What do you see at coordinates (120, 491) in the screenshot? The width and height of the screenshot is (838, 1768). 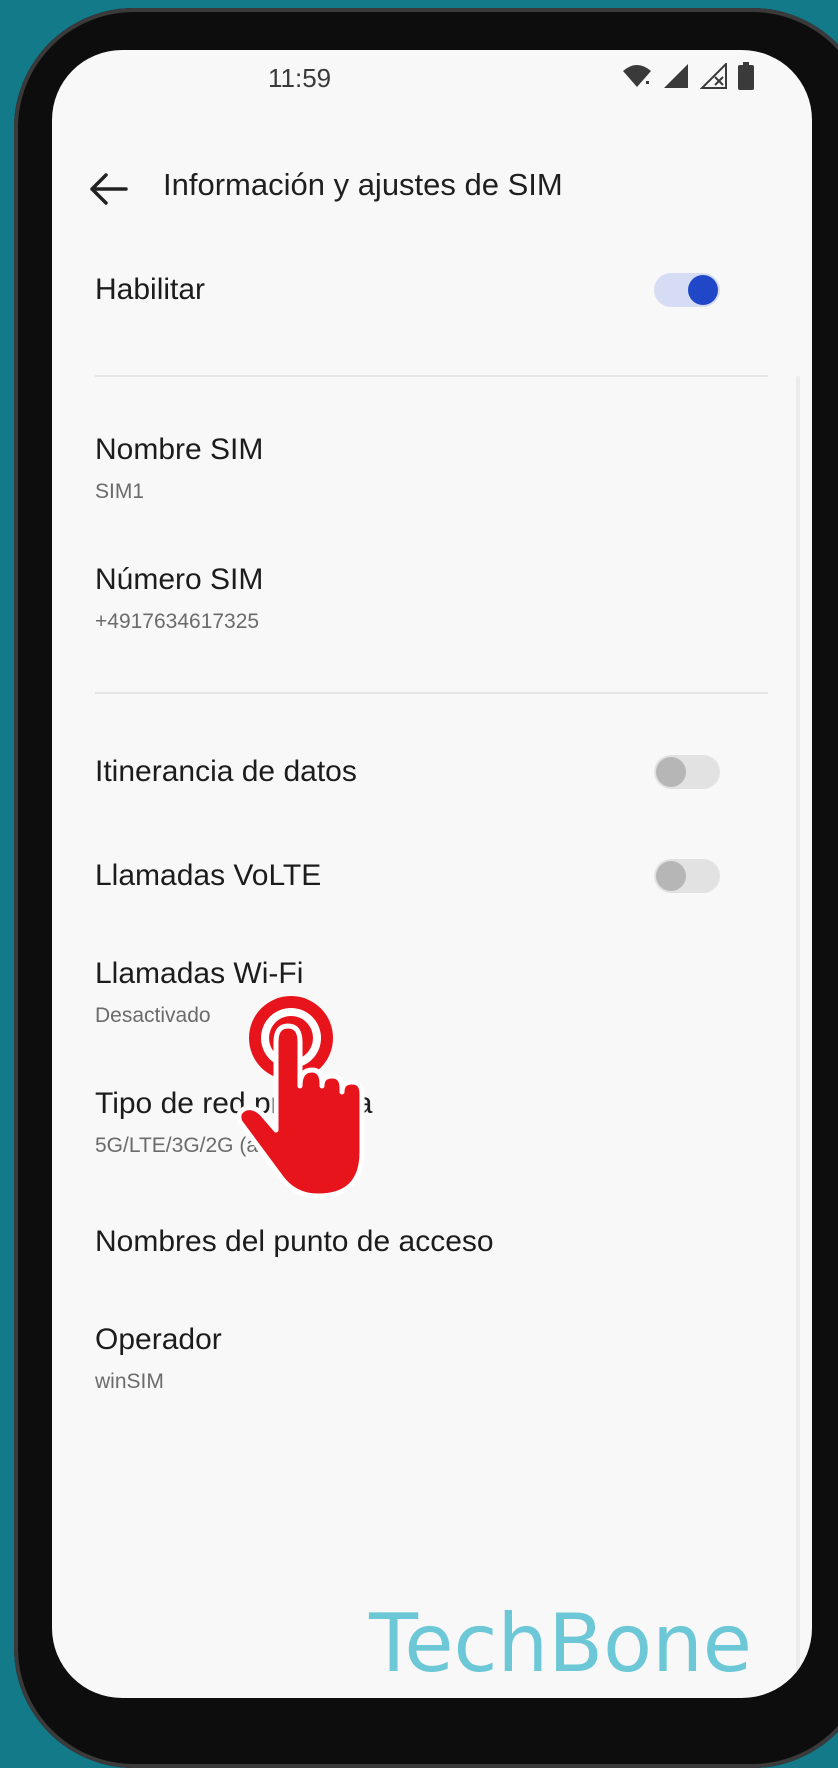 I see `sim-name-value: SIM1` at bounding box center [120, 491].